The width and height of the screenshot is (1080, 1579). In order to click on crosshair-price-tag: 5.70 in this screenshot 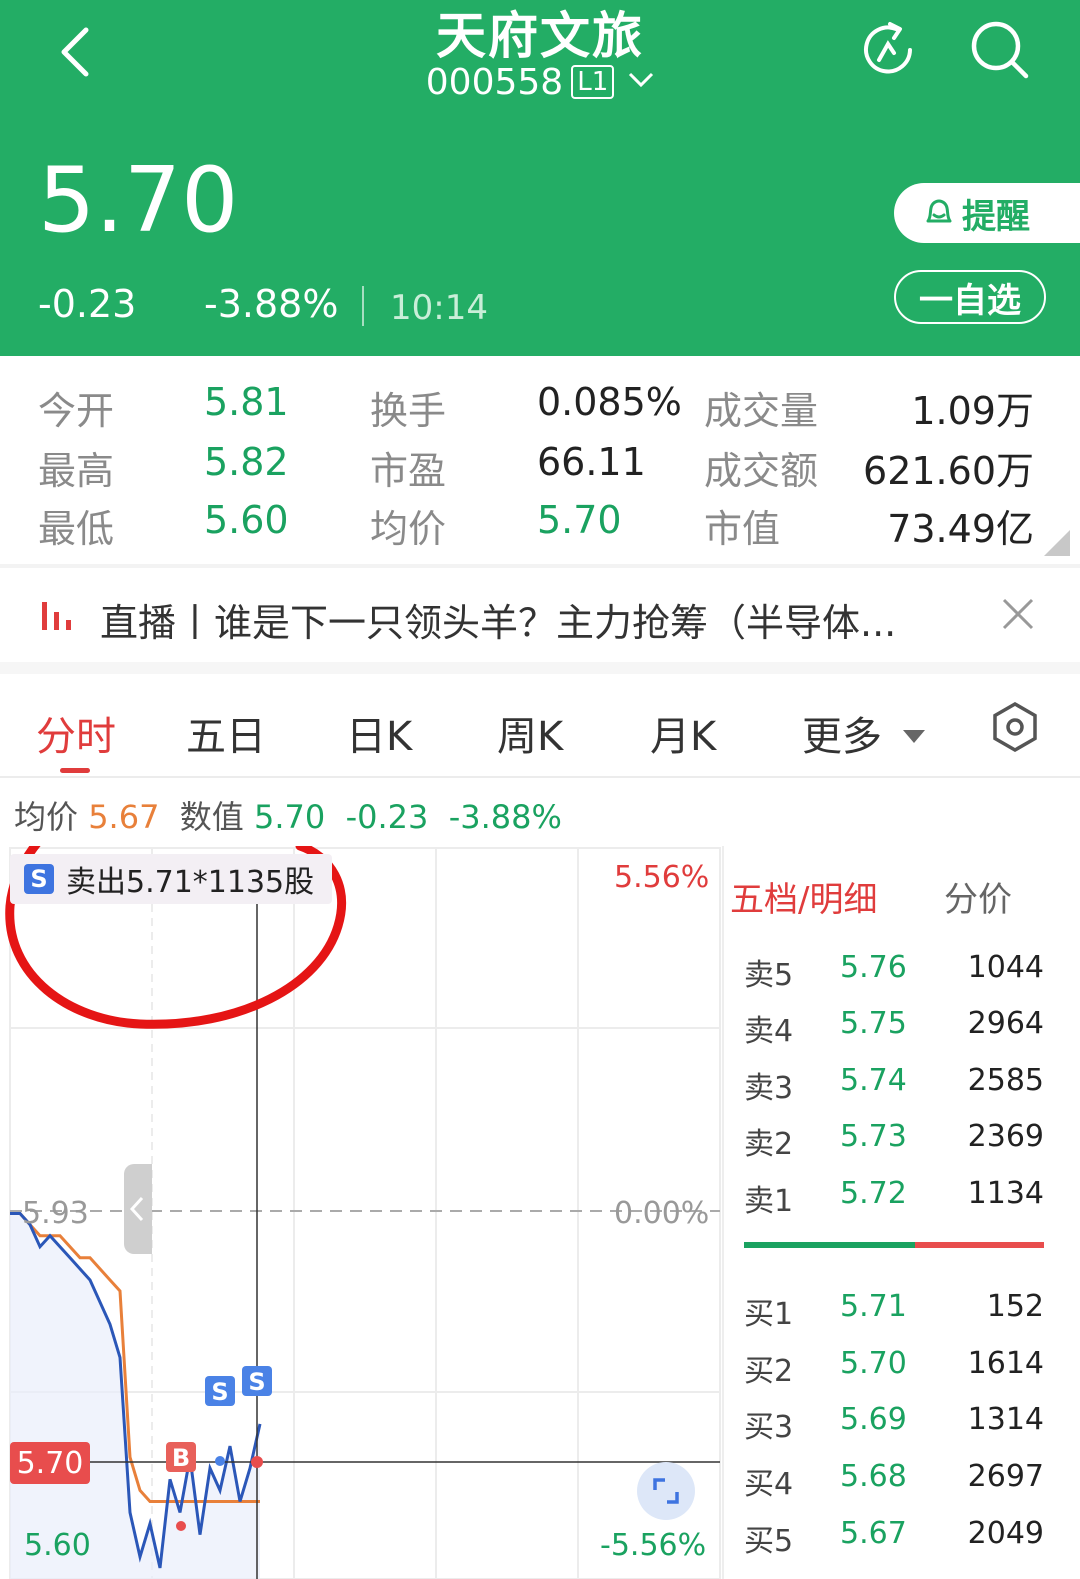, I will do `click(50, 1463)`.